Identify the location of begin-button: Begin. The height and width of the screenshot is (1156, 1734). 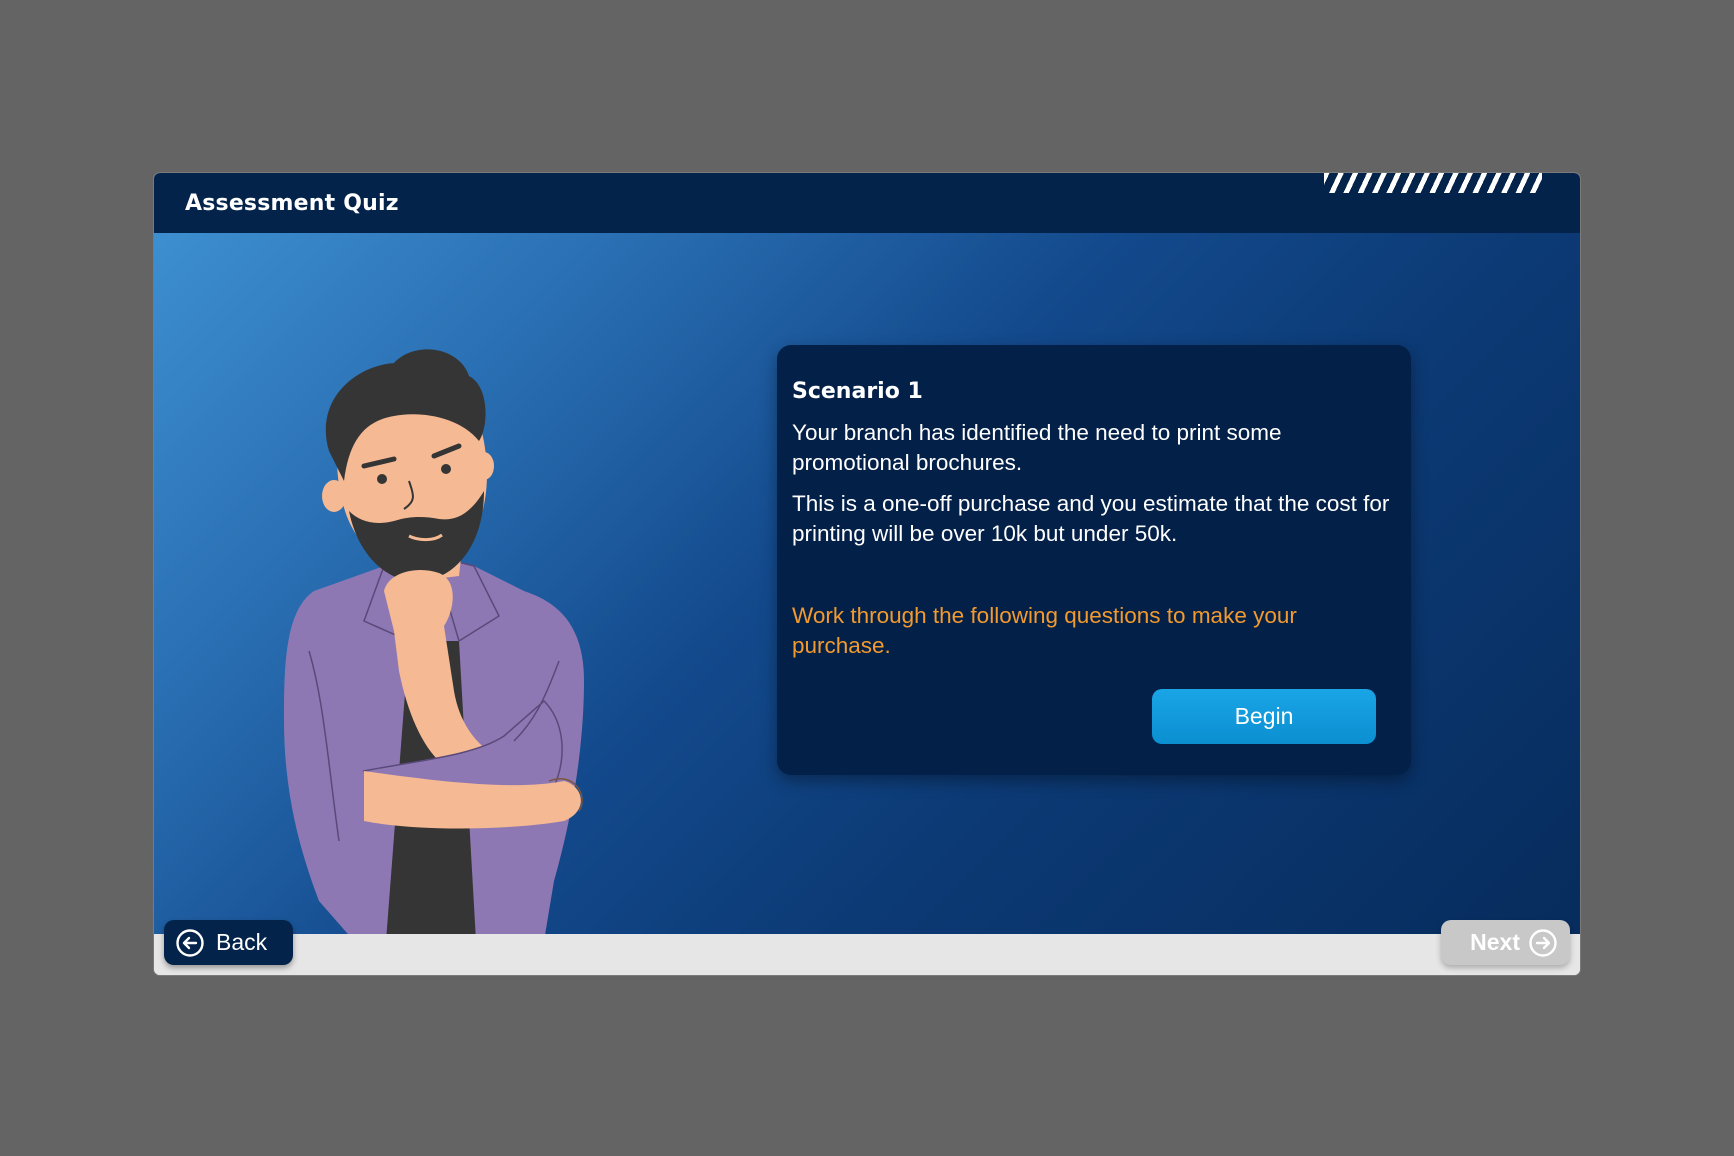
(1264, 716).